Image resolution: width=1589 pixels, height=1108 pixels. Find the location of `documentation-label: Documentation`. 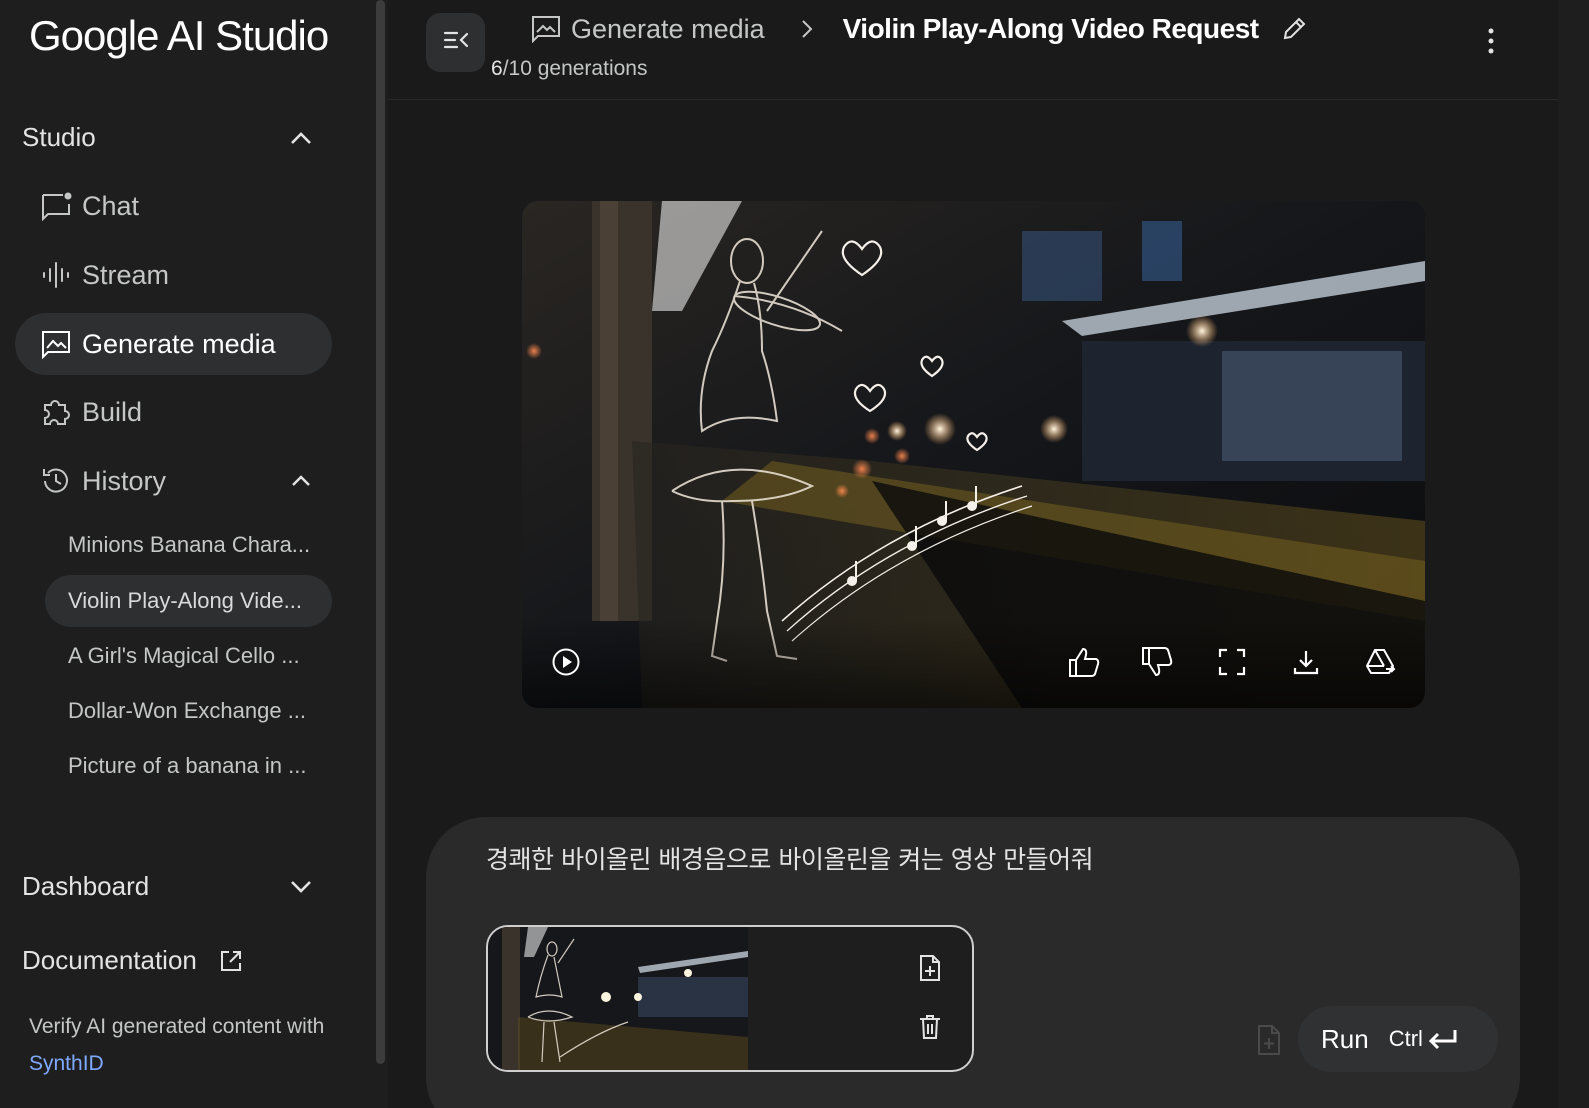

documentation-label: Documentation is located at coordinates (109, 960).